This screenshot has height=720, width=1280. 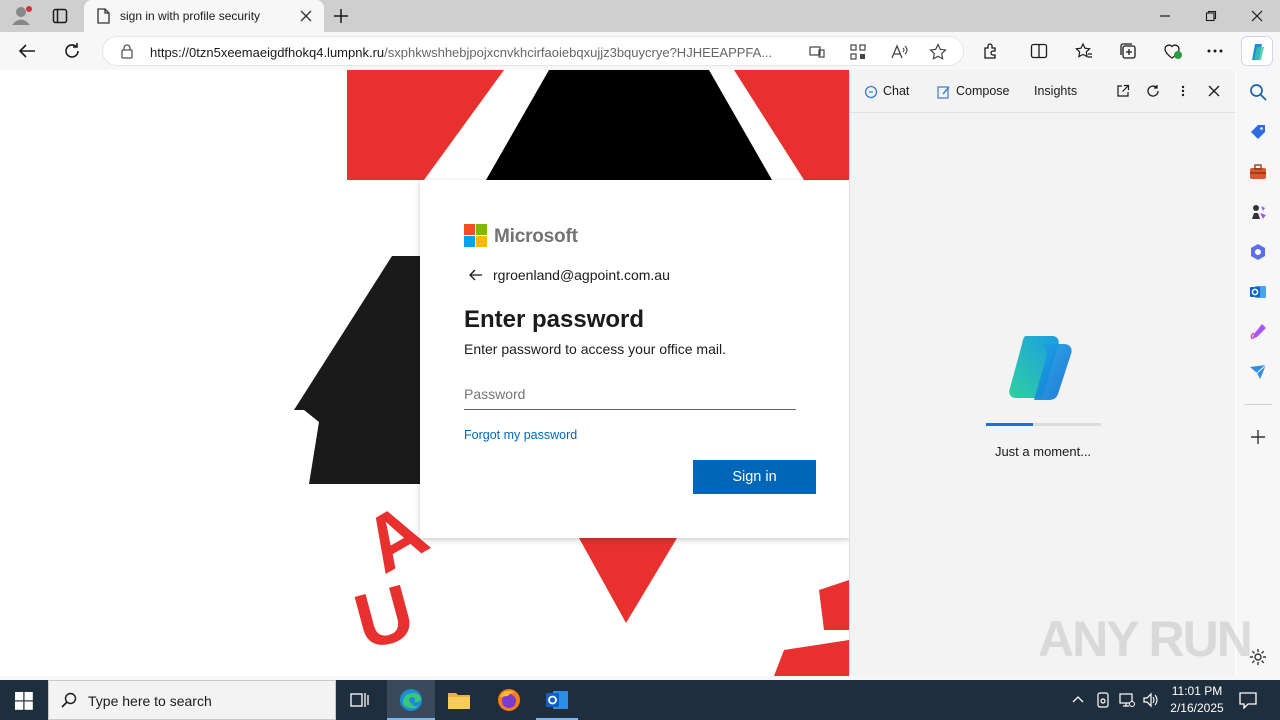 I want to click on network-icon, so click(x=1127, y=700).